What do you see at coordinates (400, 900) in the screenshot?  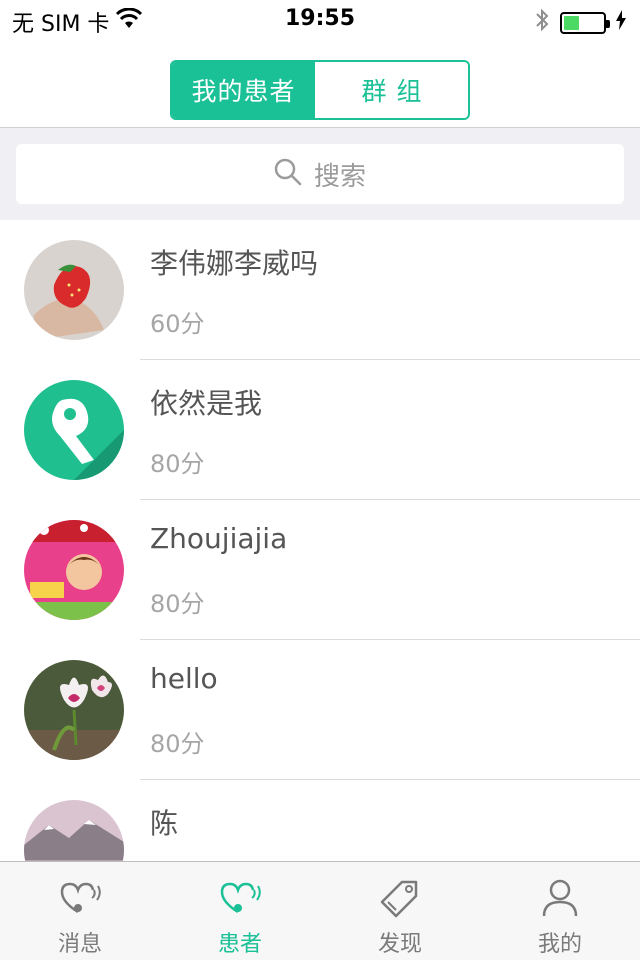 I see `tag-icon` at bounding box center [400, 900].